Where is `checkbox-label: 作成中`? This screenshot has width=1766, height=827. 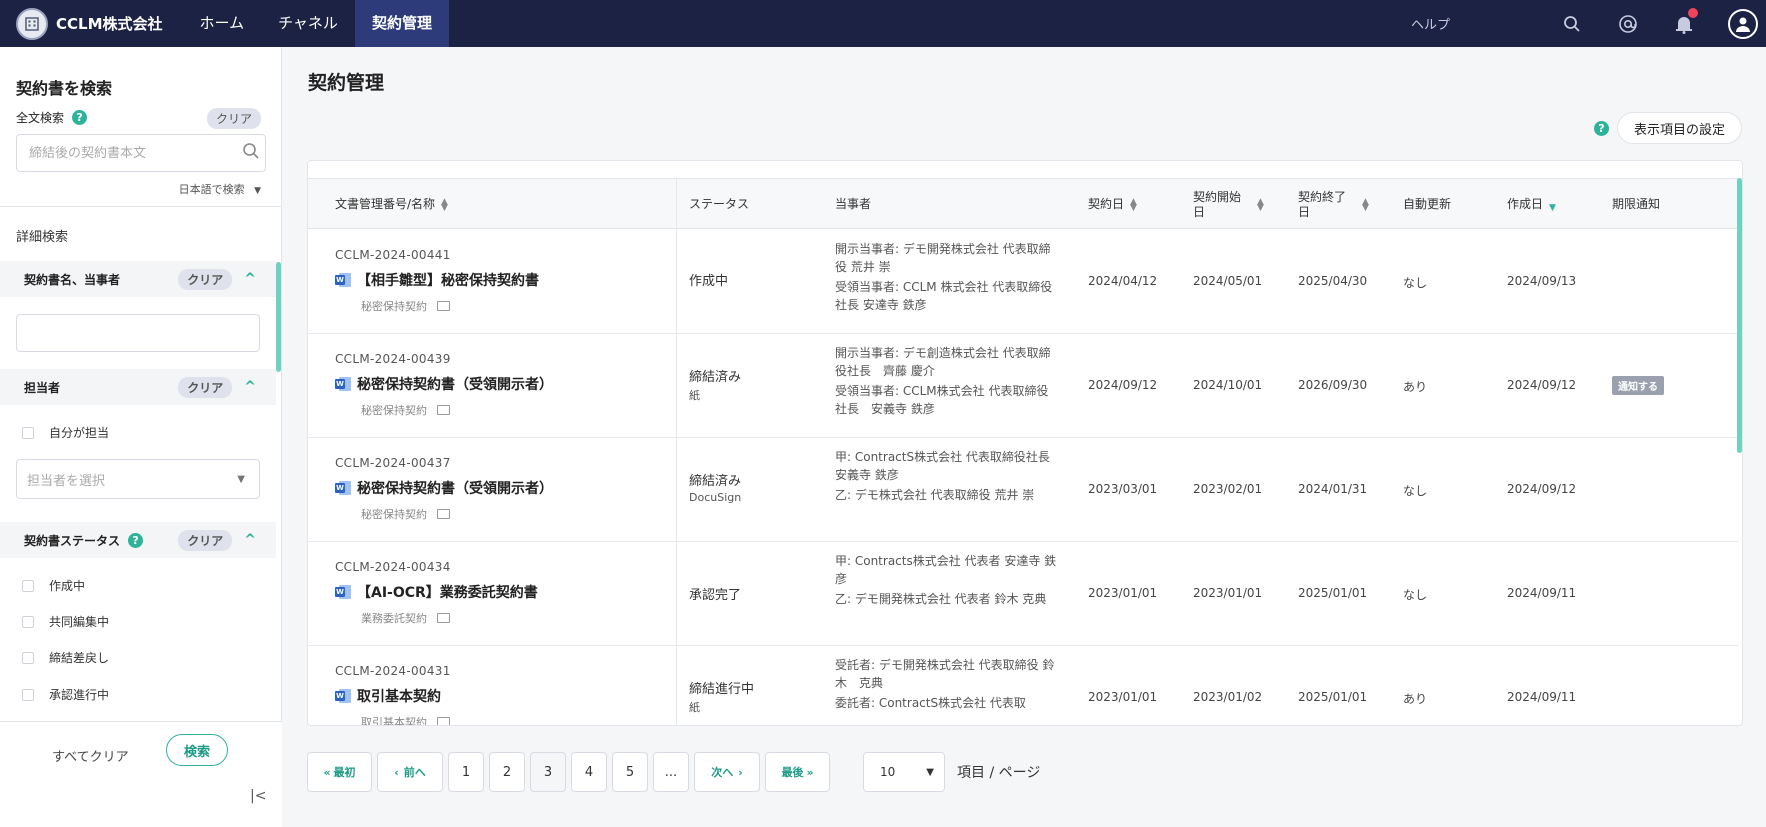 checkbox-label: 作成中 is located at coordinates (67, 586).